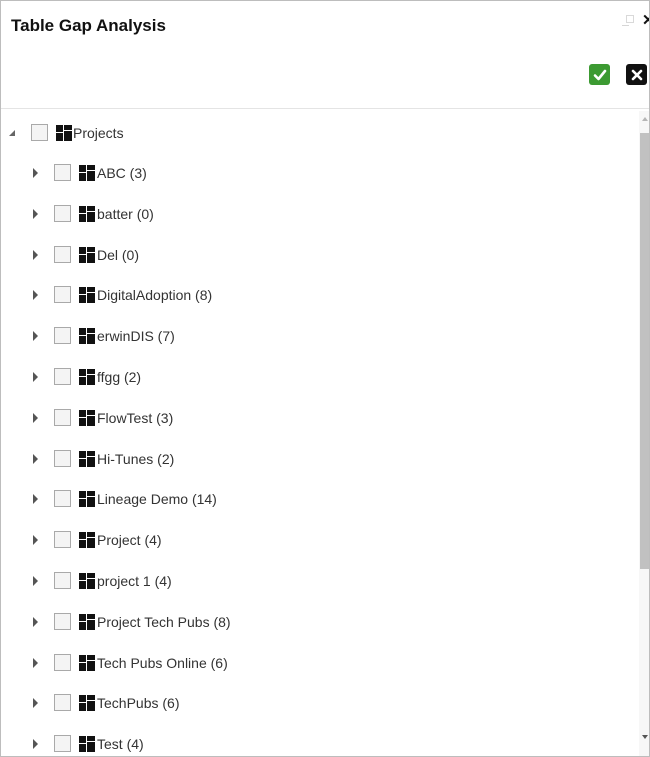 The height and width of the screenshot is (757, 650). Describe the element at coordinates (325, 80) in the screenshot. I see `dialog-toolbar` at that location.